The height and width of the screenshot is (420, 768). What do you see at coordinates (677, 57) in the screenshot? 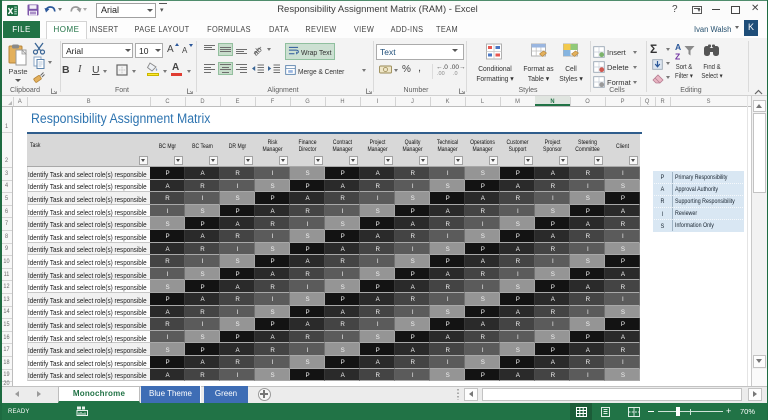
I see `svg-text: Z` at bounding box center [677, 57].